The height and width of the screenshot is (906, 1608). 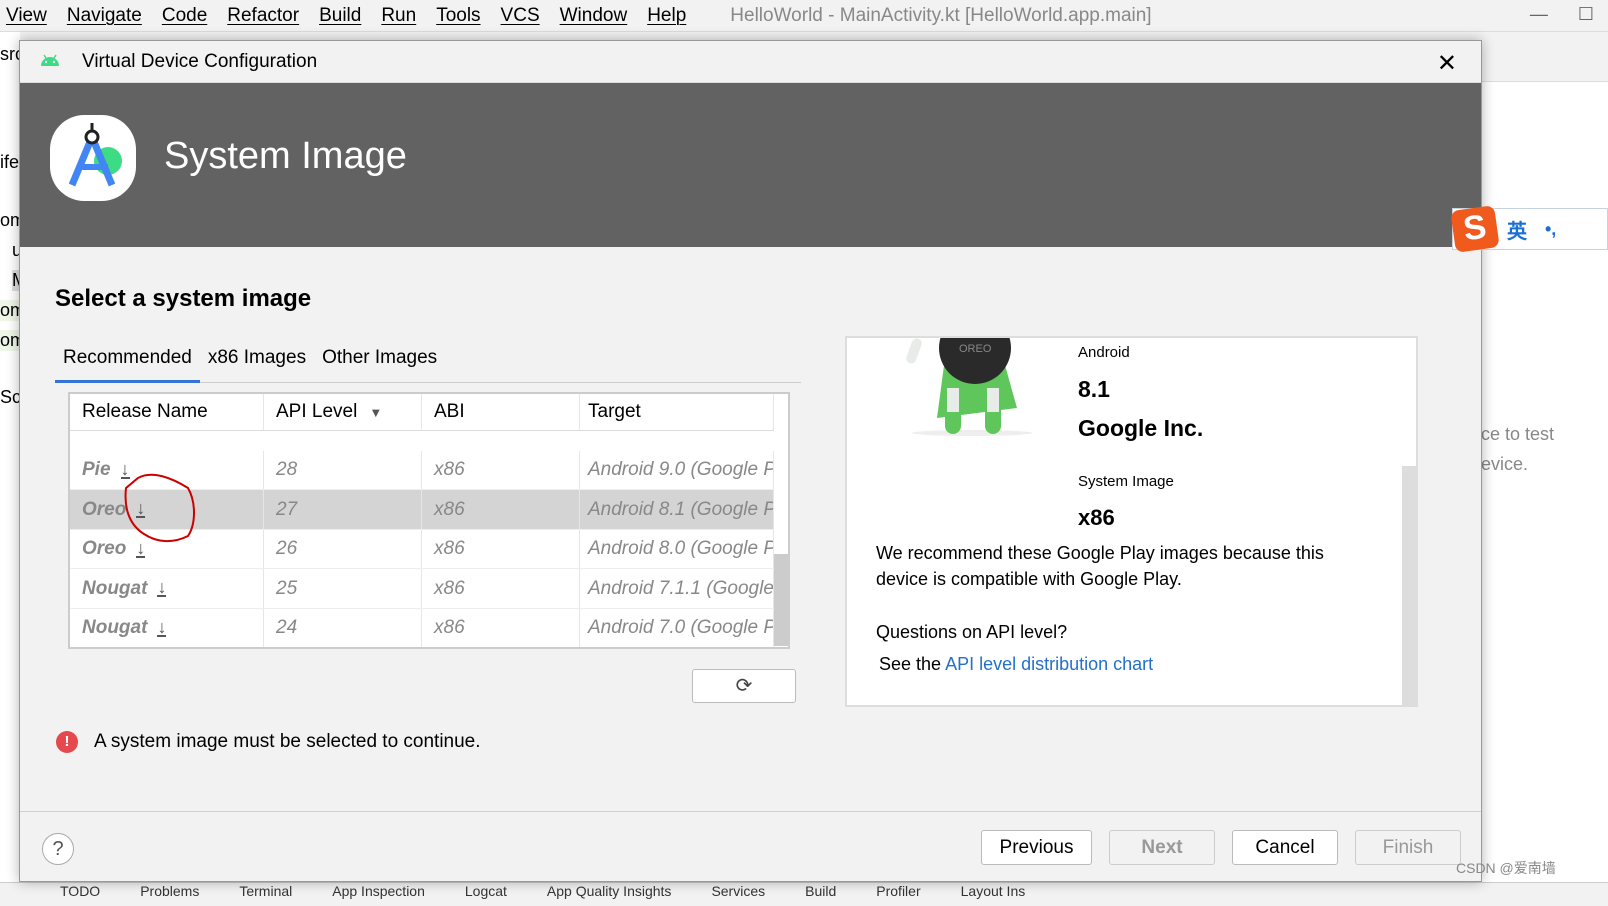 I want to click on dialog-titlebar: Virtual Device Configuration ✕, so click(x=750, y=62).